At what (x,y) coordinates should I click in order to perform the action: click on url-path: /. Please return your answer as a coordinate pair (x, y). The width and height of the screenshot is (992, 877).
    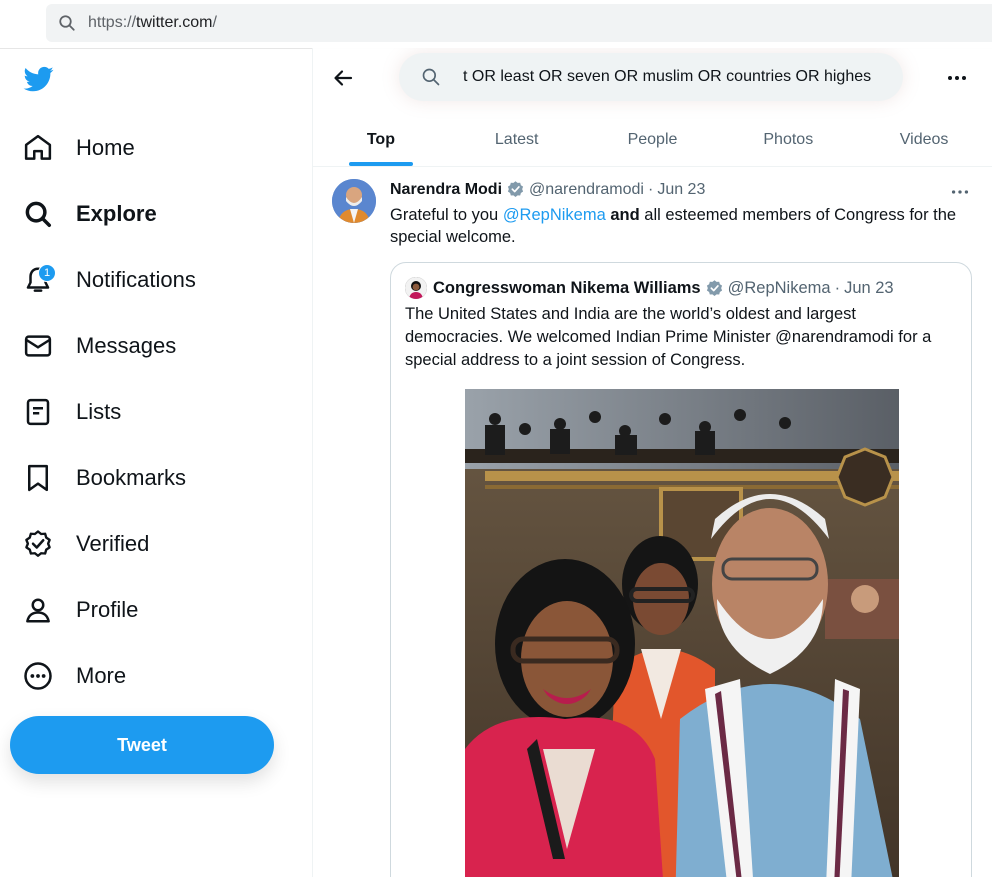
    Looking at the image, I should click on (214, 22).